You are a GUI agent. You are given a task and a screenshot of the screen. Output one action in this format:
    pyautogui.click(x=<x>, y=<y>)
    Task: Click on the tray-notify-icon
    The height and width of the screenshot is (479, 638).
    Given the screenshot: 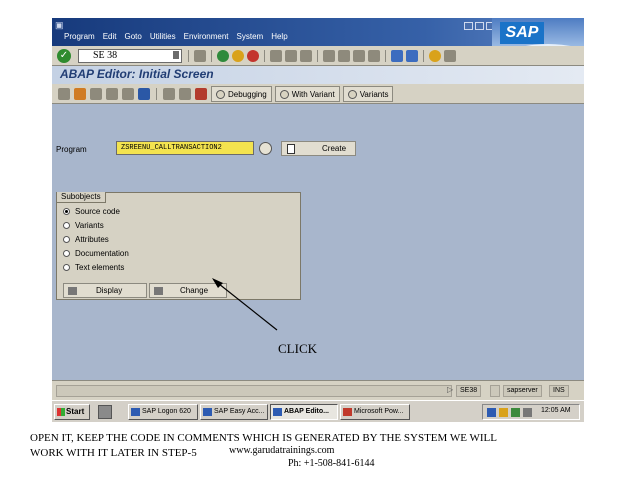 What is the action you would take?
    pyautogui.click(x=503, y=412)
    